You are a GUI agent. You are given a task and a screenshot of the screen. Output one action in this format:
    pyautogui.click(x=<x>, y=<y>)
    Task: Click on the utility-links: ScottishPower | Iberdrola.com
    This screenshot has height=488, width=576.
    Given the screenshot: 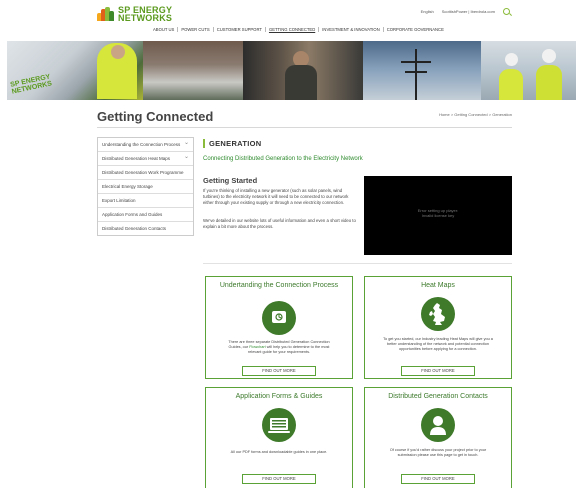 What is the action you would take?
    pyautogui.click(x=468, y=11)
    